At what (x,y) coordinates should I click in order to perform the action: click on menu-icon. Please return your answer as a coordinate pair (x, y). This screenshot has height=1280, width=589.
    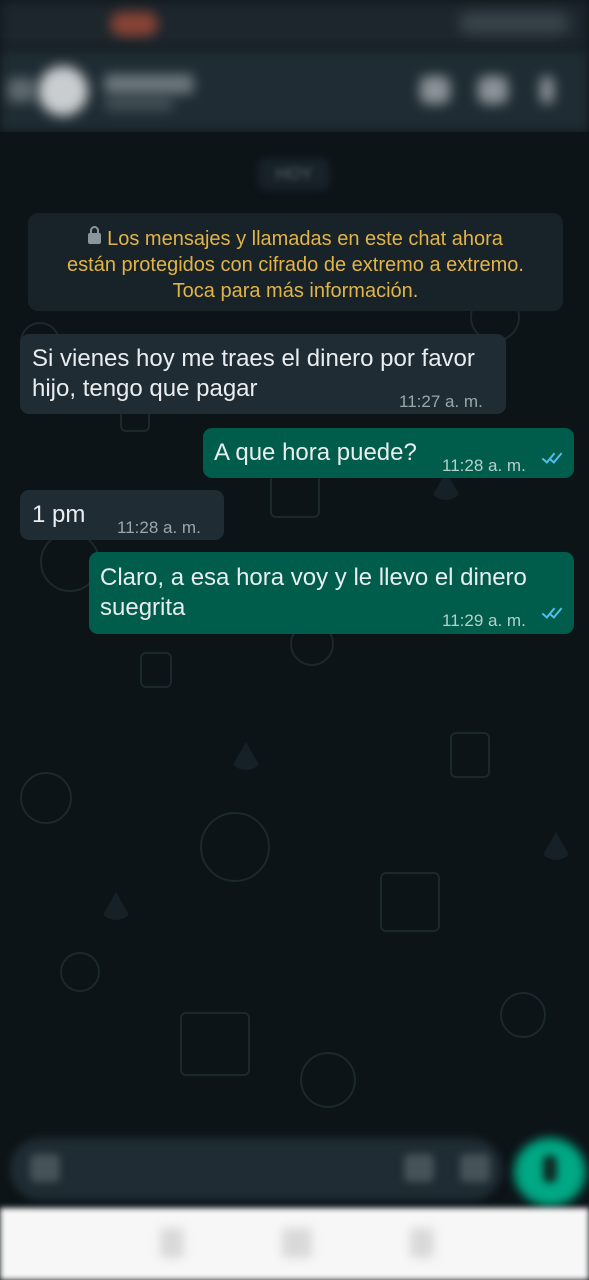
    Looking at the image, I should click on (547, 90).